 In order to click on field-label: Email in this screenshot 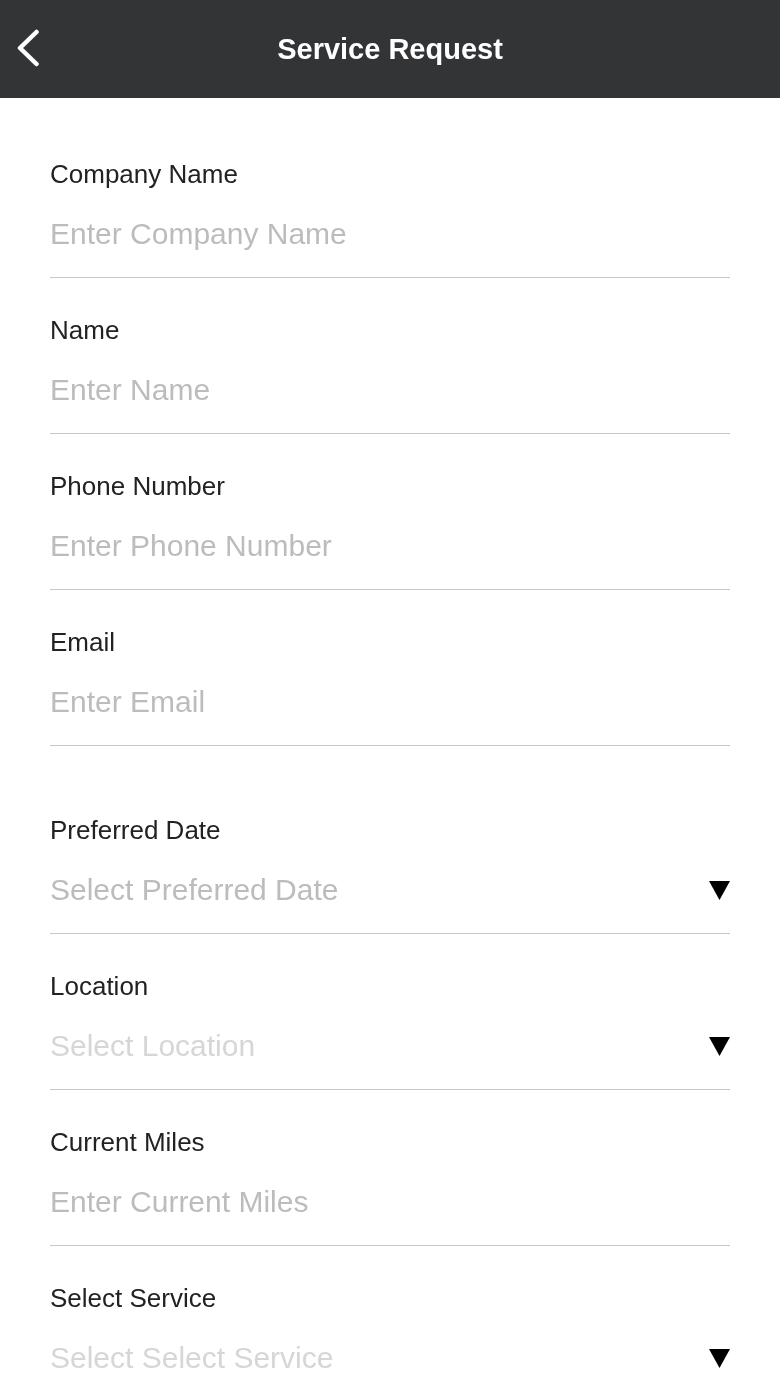, I will do `click(83, 642)`.